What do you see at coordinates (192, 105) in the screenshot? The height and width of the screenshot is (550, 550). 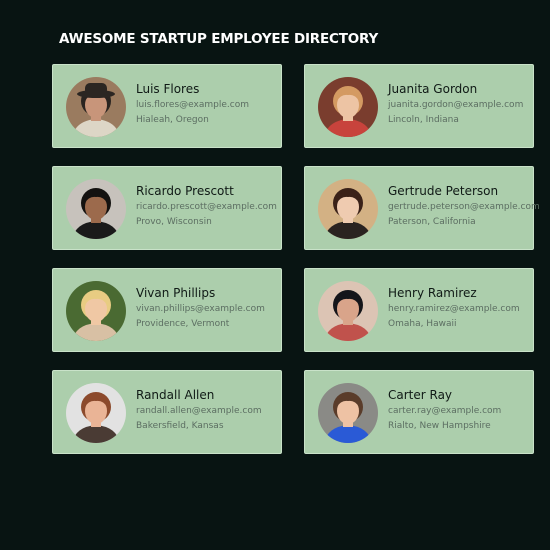 I see `employee-email: luis.flores@example.com` at bounding box center [192, 105].